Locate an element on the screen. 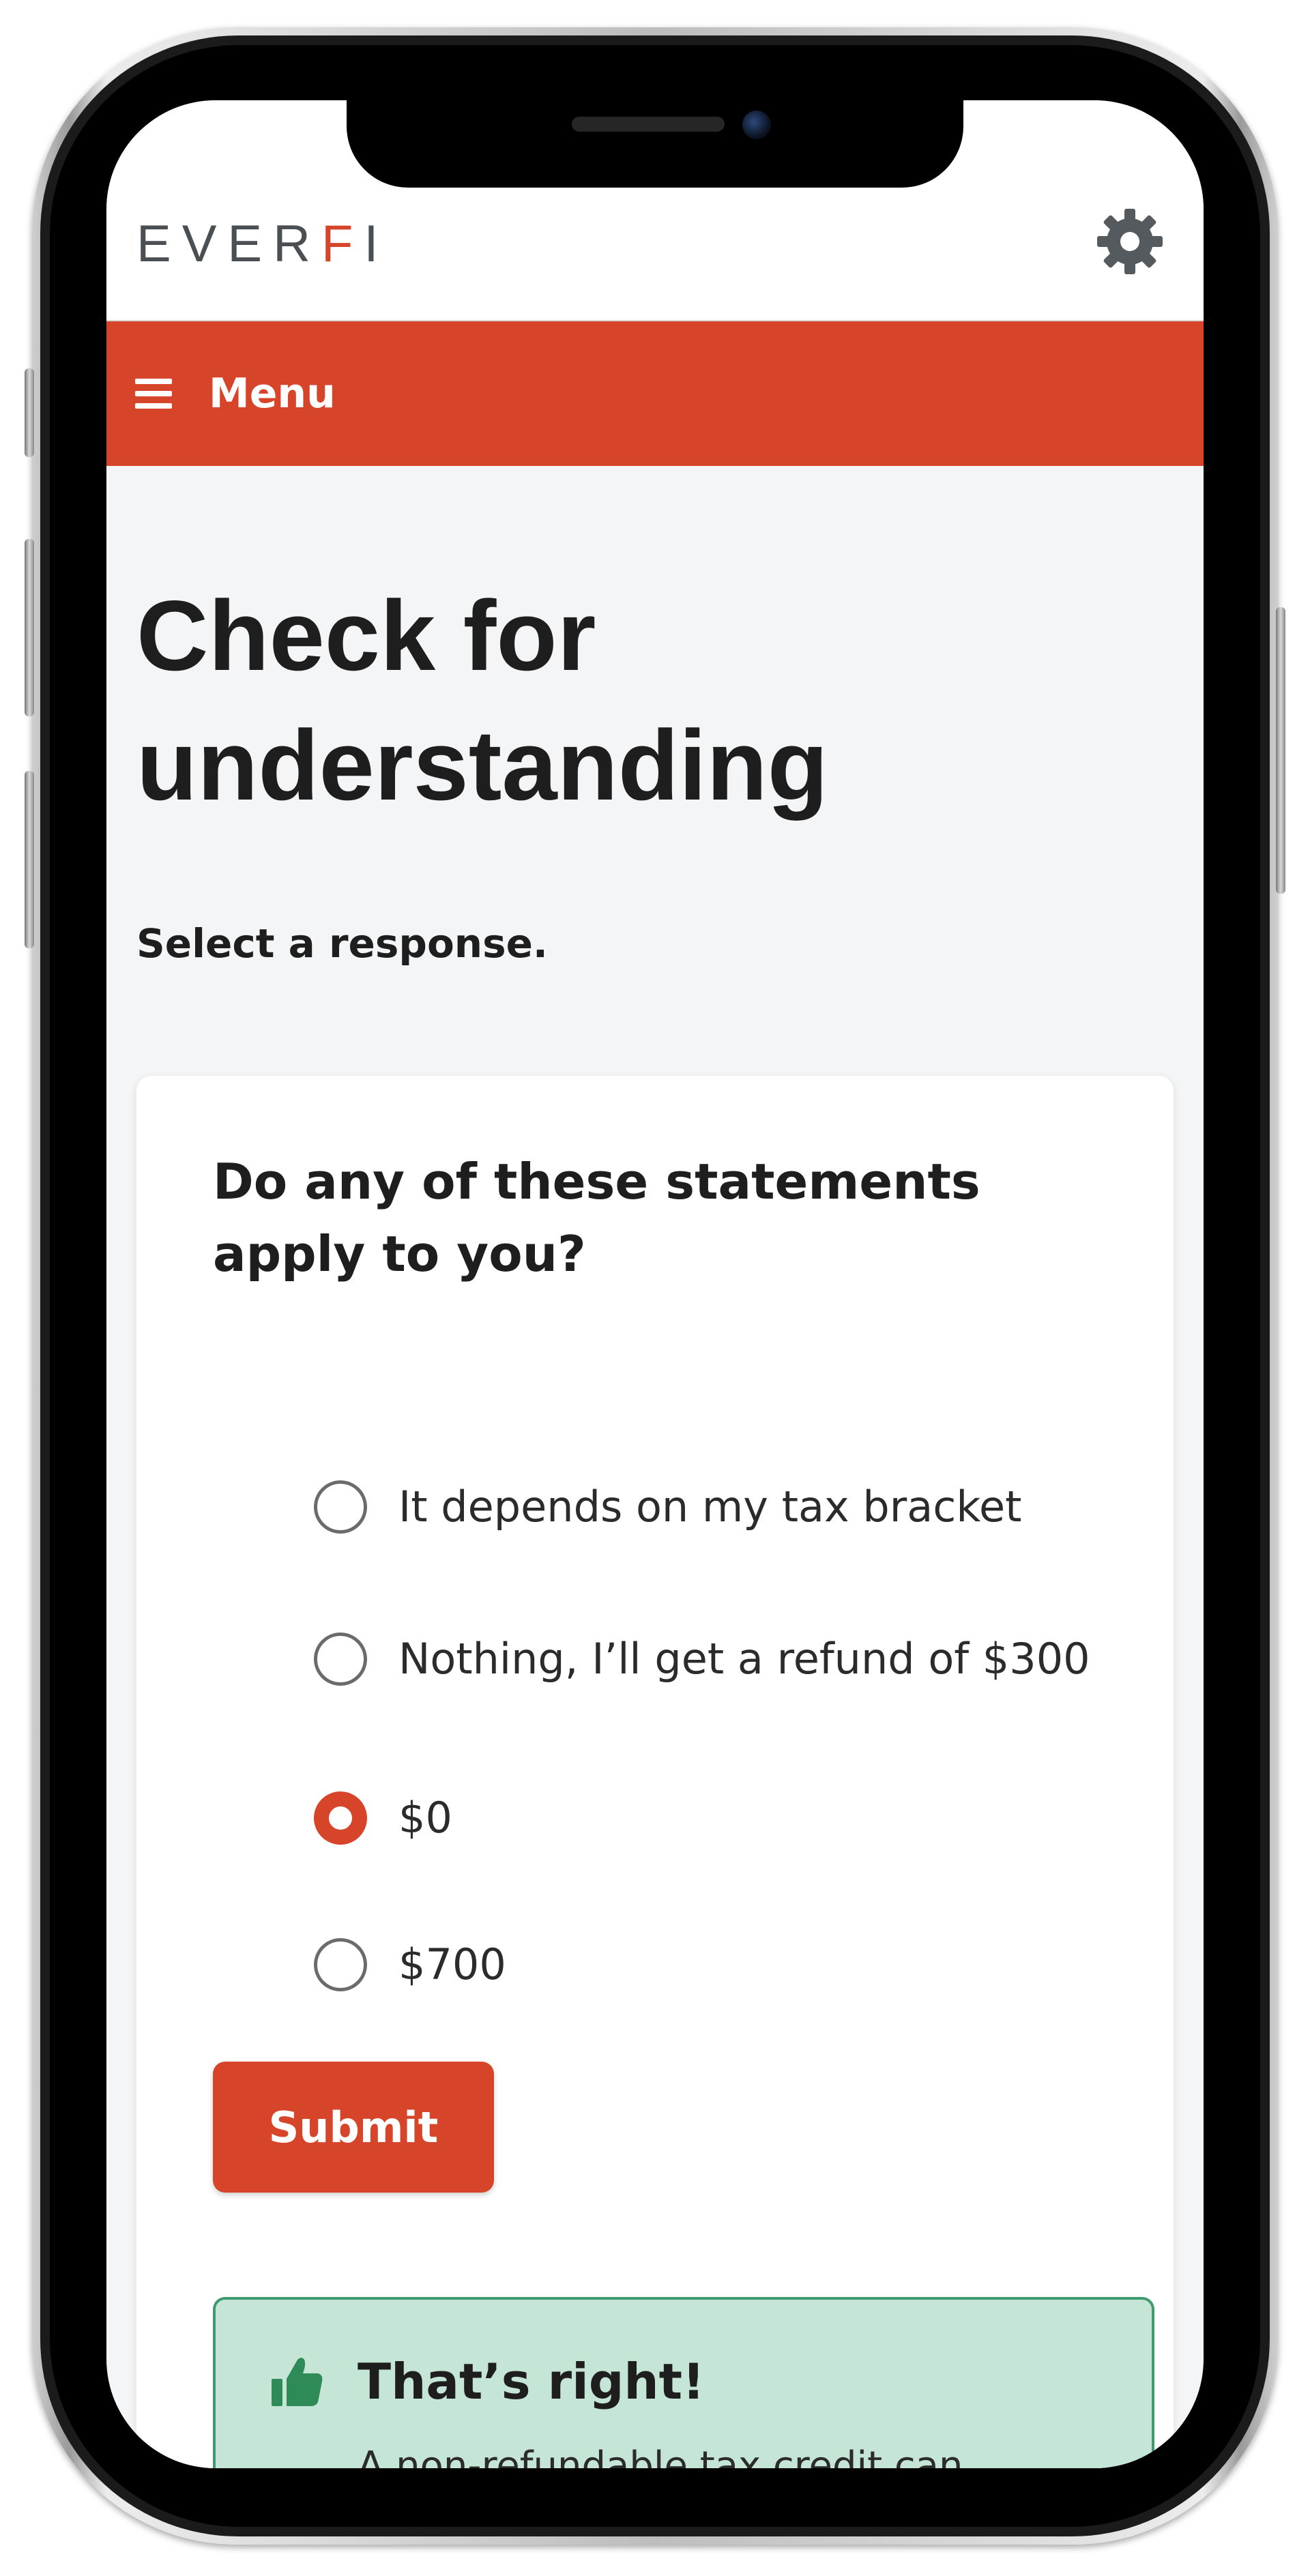 The width and height of the screenshot is (1310, 2576). volume-down-button is located at coordinates (29, 859).